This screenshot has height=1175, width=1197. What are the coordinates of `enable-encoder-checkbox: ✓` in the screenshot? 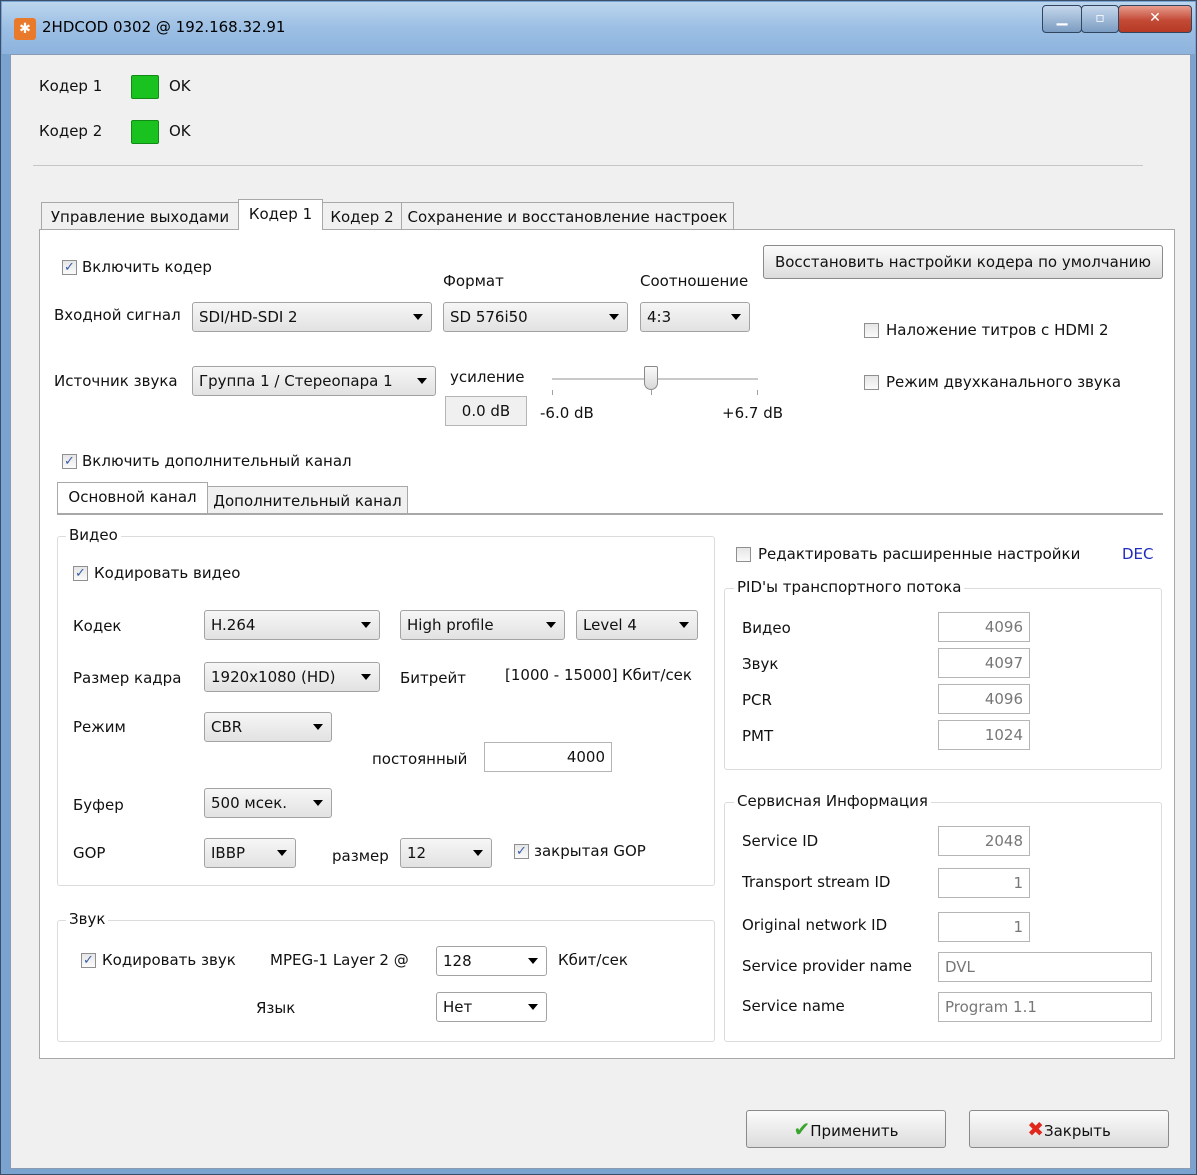 It's located at (69, 267).